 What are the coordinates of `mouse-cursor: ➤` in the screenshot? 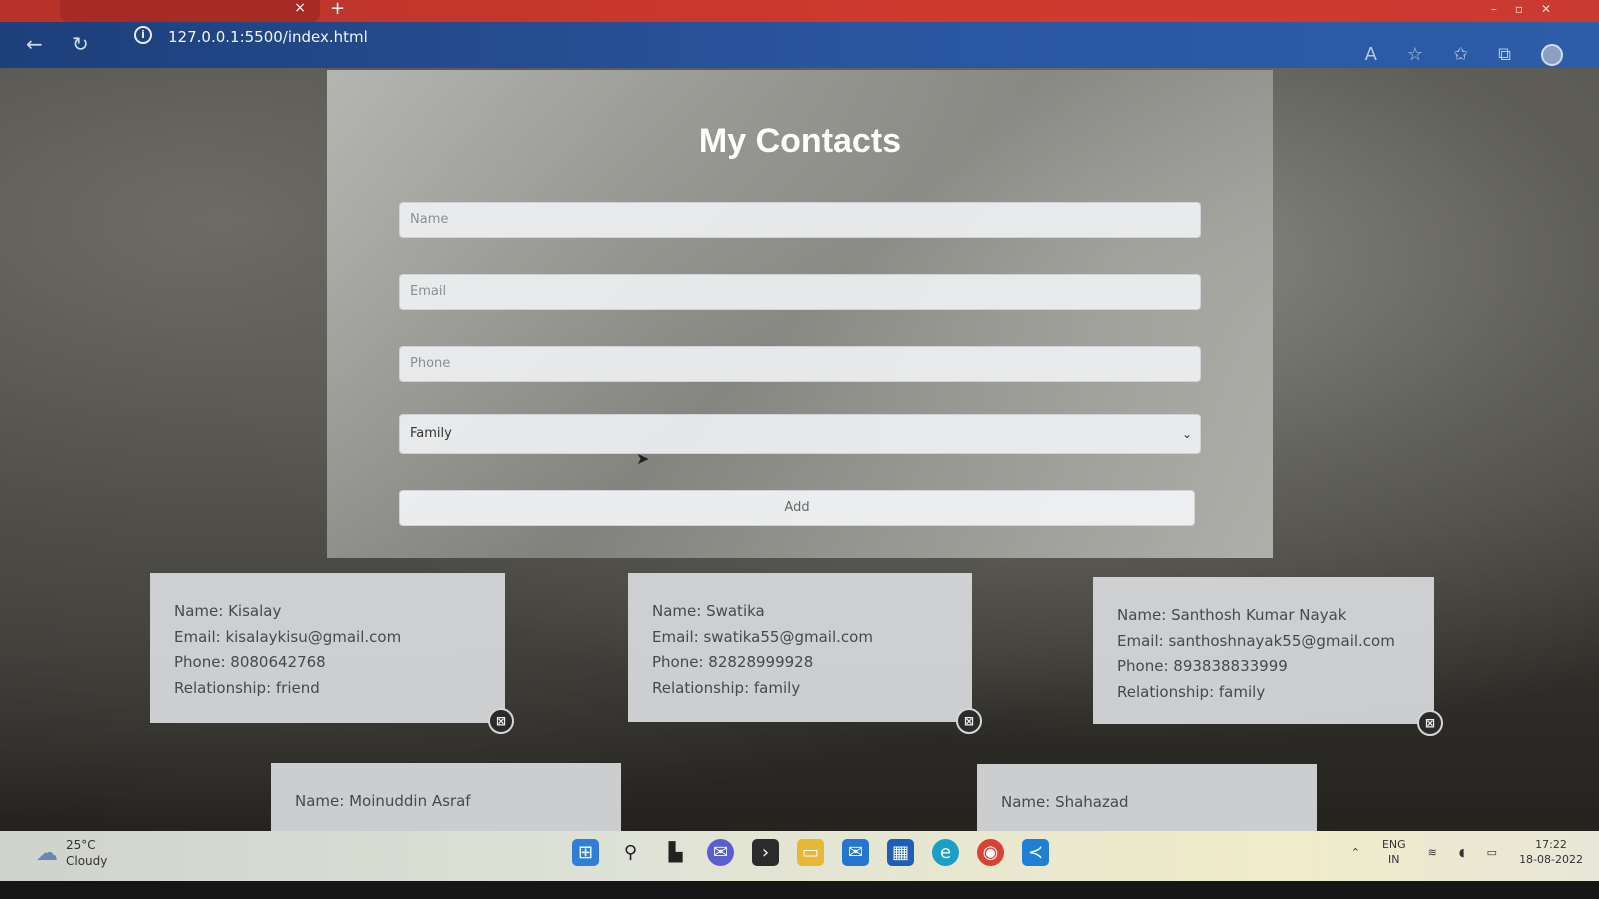 It's located at (643, 458).